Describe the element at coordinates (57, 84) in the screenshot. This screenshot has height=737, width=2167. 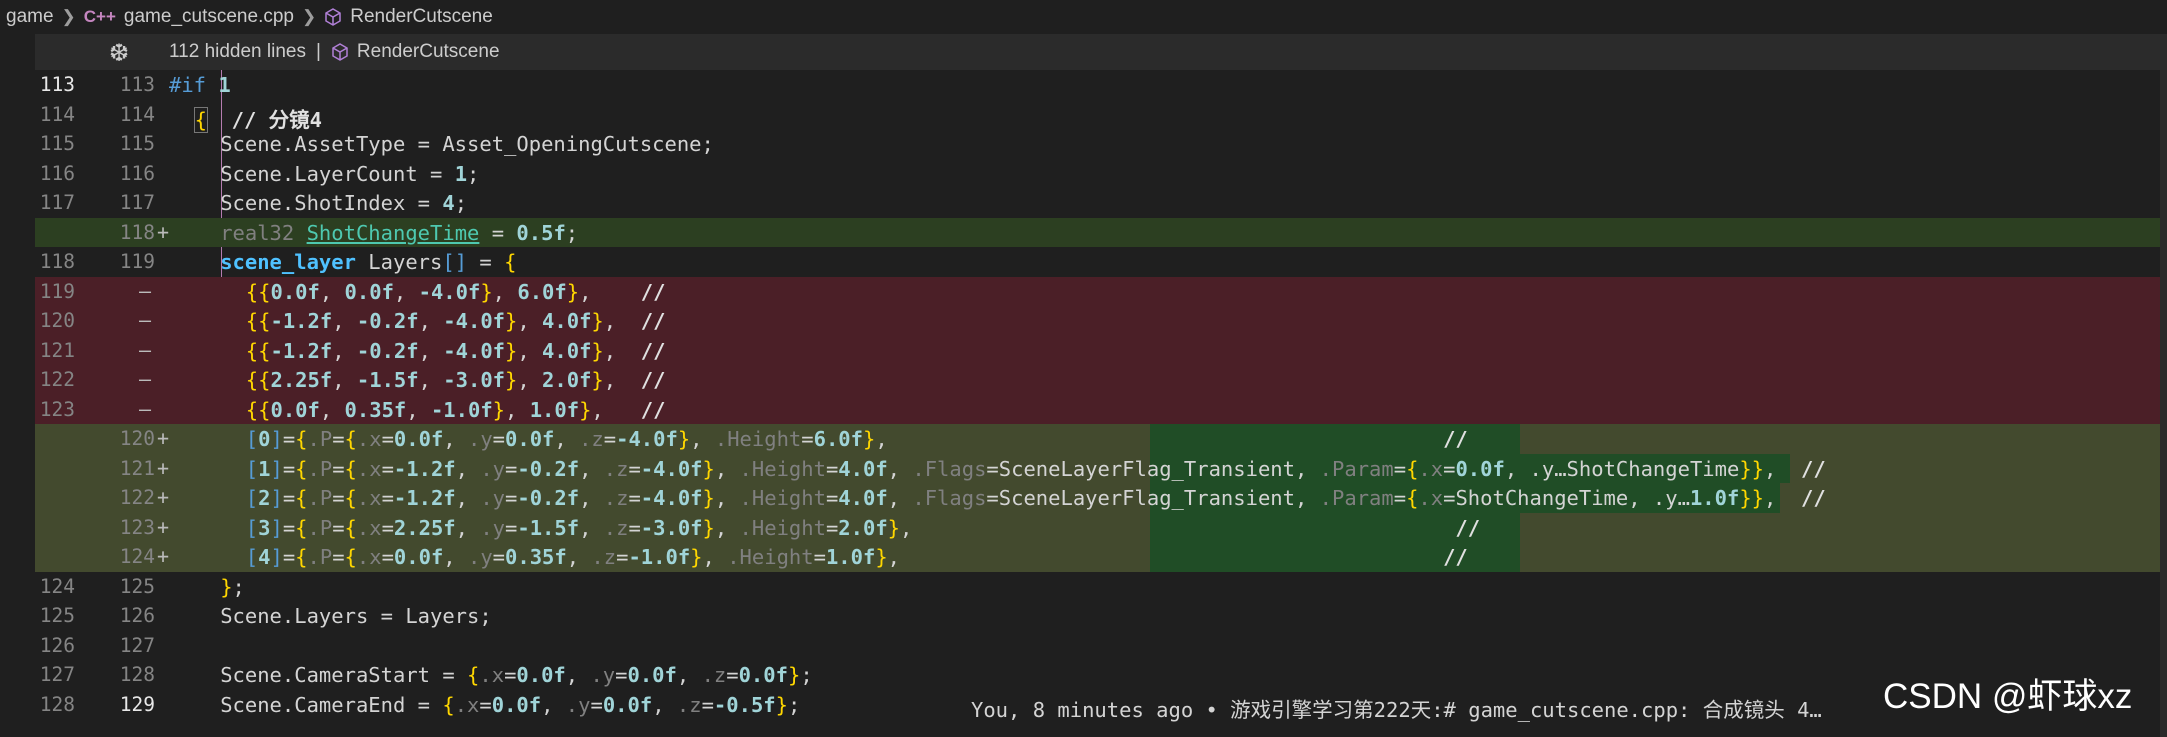
I see `line-number-original: 113` at that location.